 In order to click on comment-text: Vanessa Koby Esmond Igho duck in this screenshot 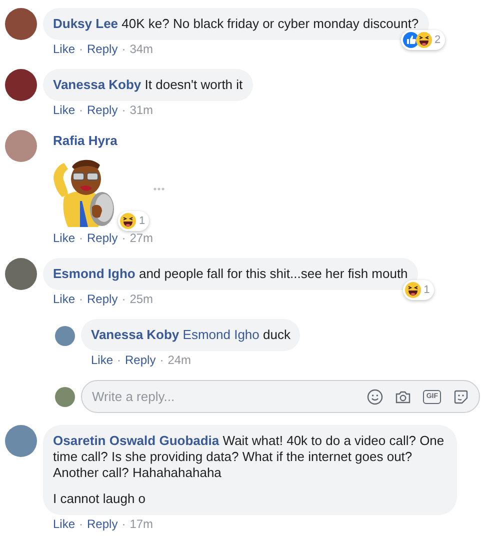, I will do `click(190, 335)`.